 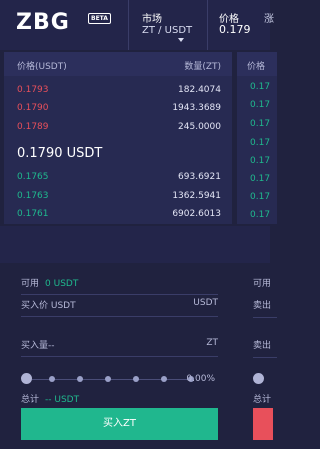 What do you see at coordinates (118, 127) in the screenshot?
I see `ask-row: 0.1789 245.0000` at bounding box center [118, 127].